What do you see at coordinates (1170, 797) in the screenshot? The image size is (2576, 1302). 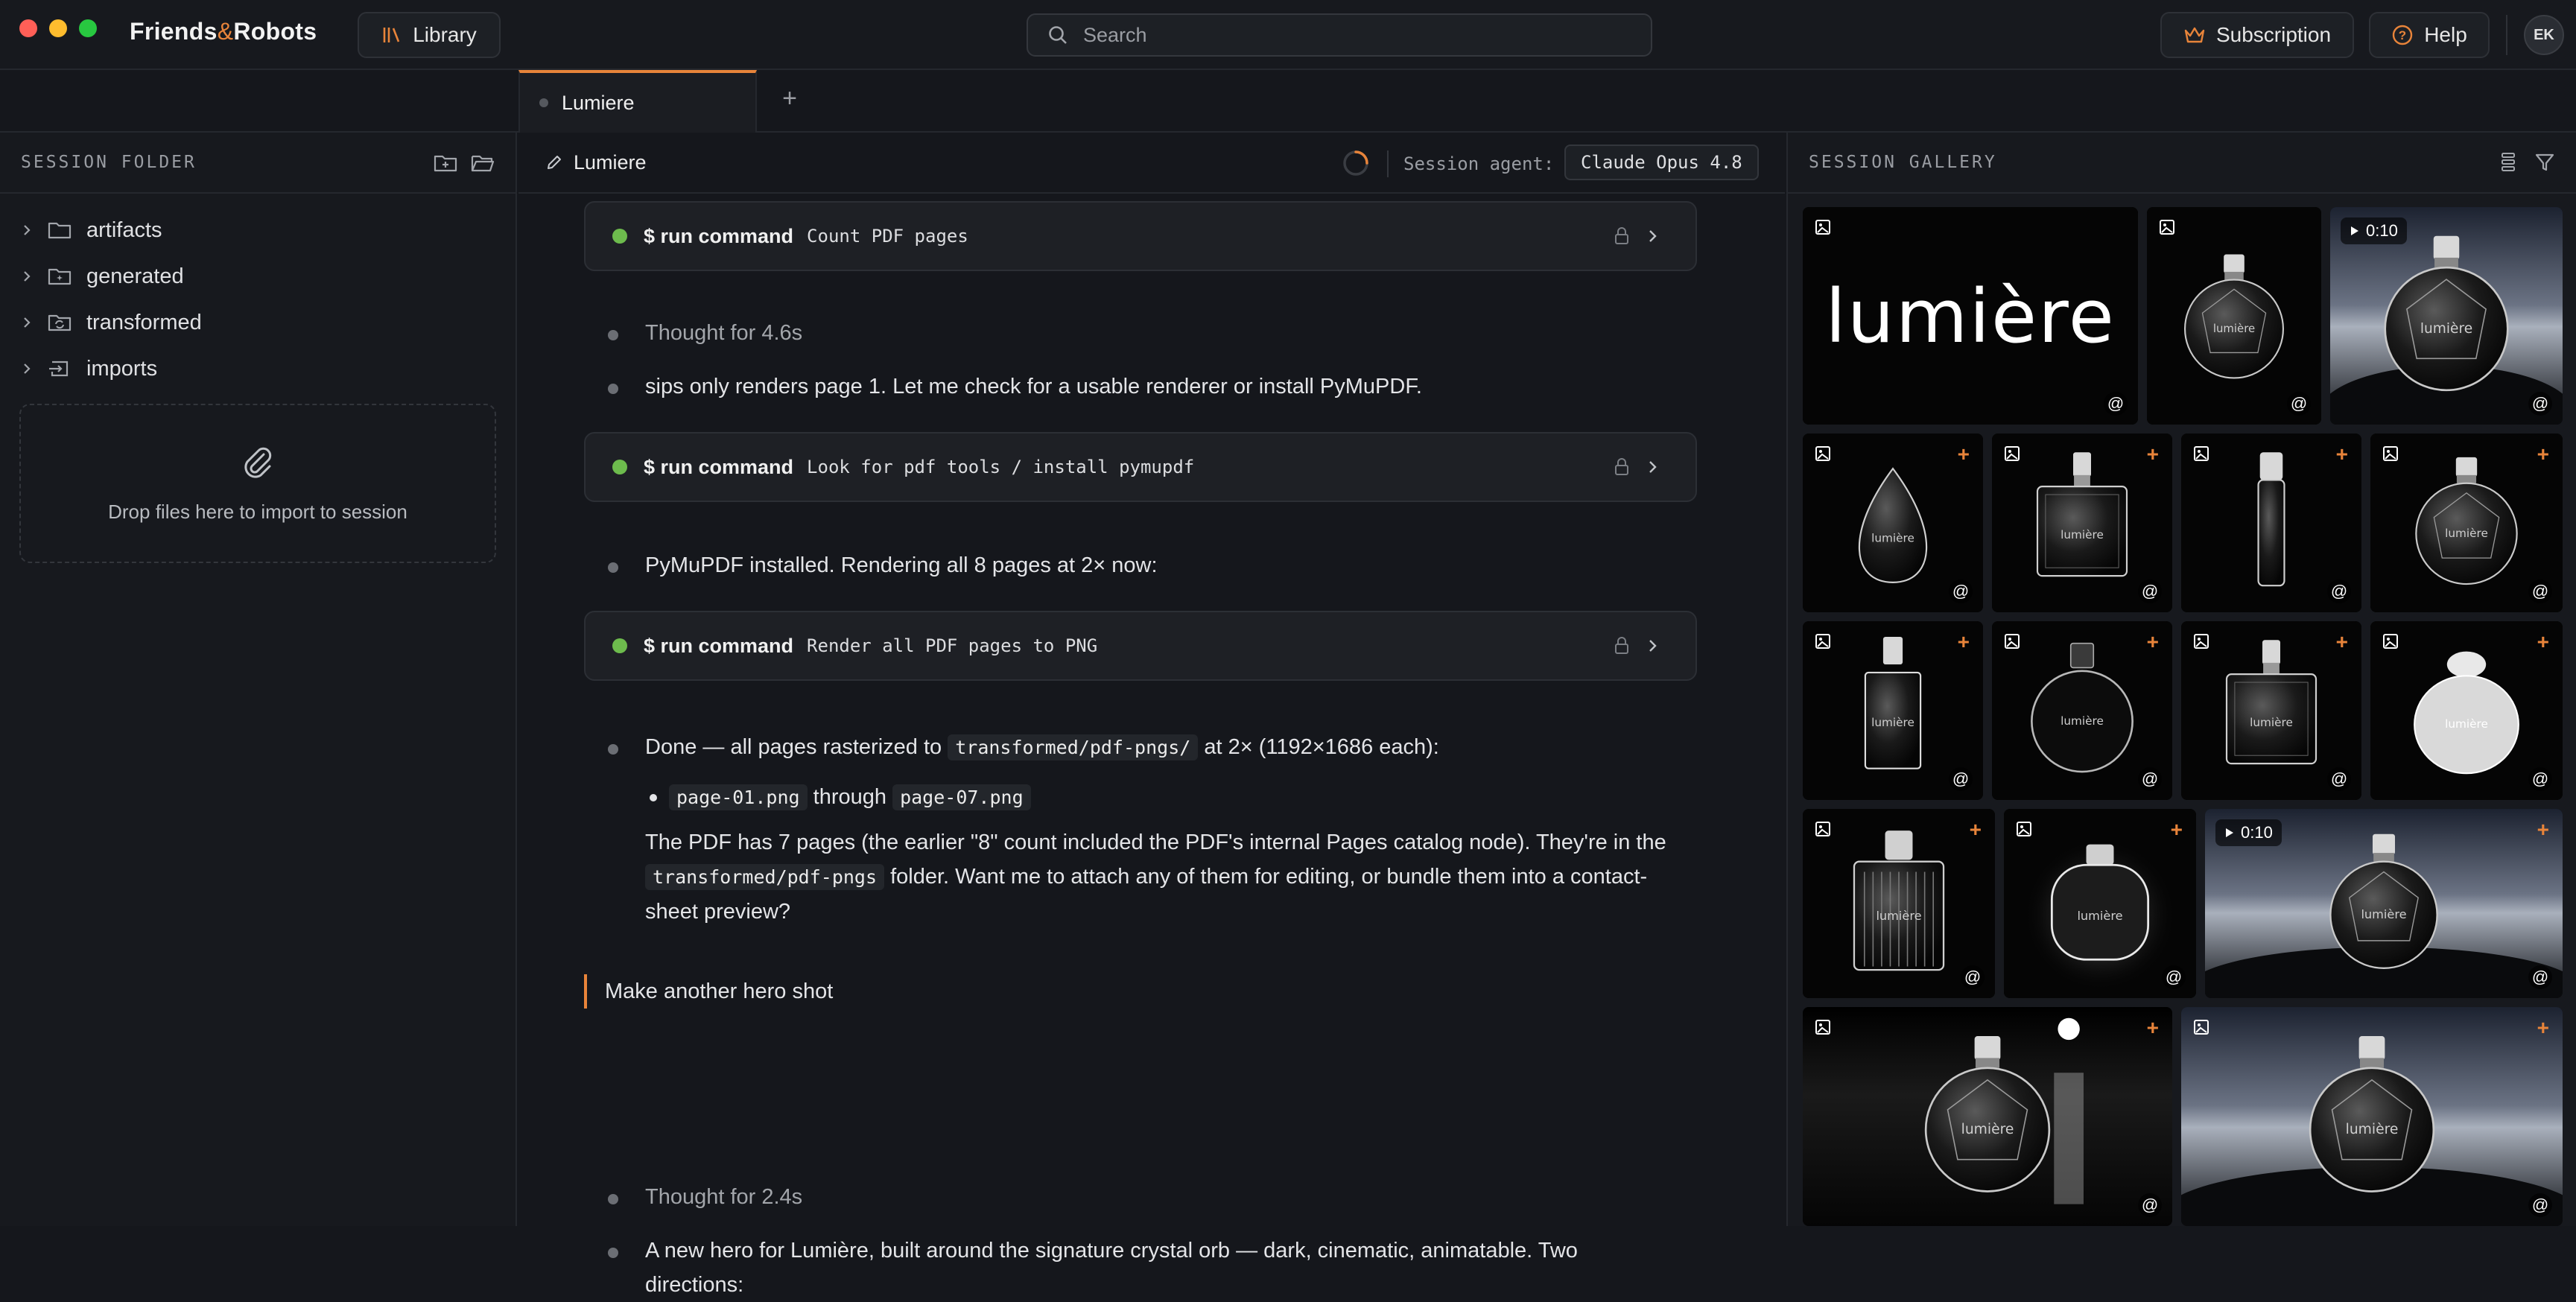 I see `list-item: page-01.png through page-07.png` at bounding box center [1170, 797].